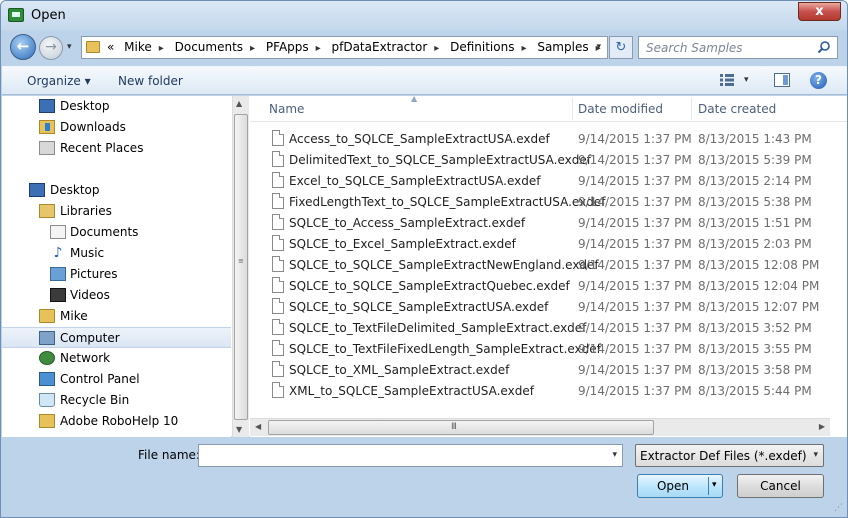  What do you see at coordinates (755, 349) in the screenshot?
I see `file-date-created: 8/13/2015 3:55 PM` at bounding box center [755, 349].